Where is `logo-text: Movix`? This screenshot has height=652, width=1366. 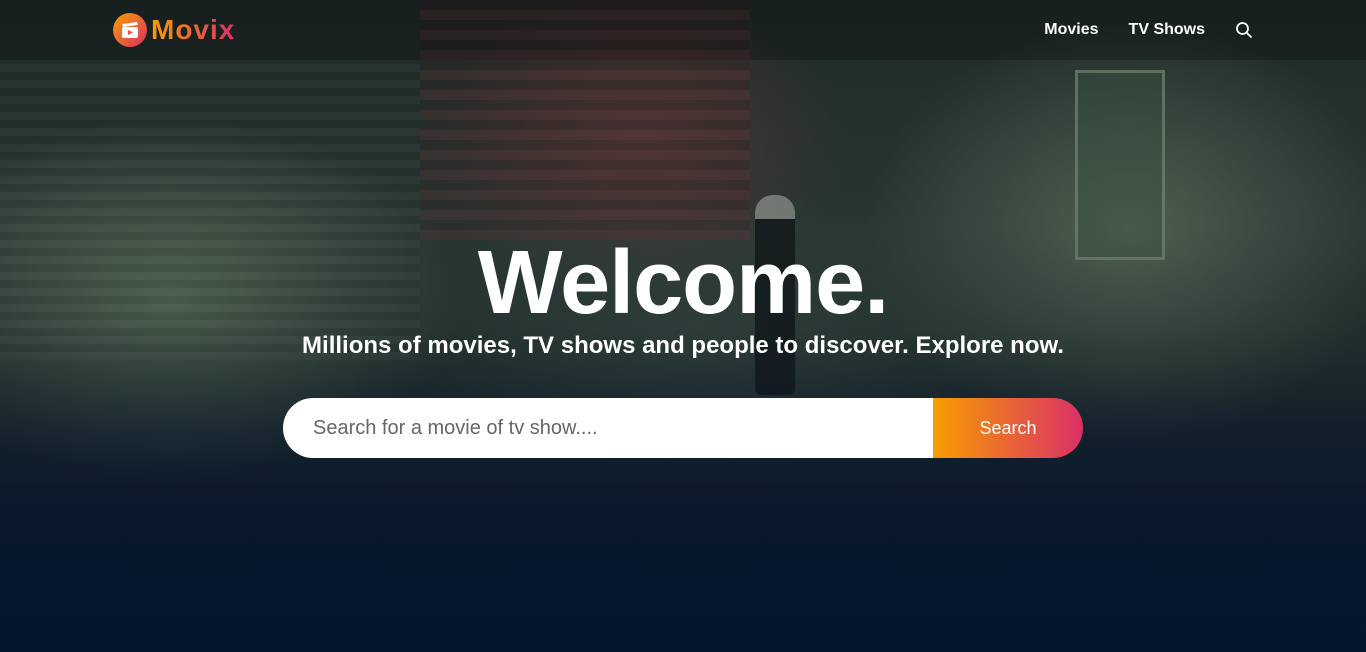
logo-text: Movix is located at coordinates (193, 29).